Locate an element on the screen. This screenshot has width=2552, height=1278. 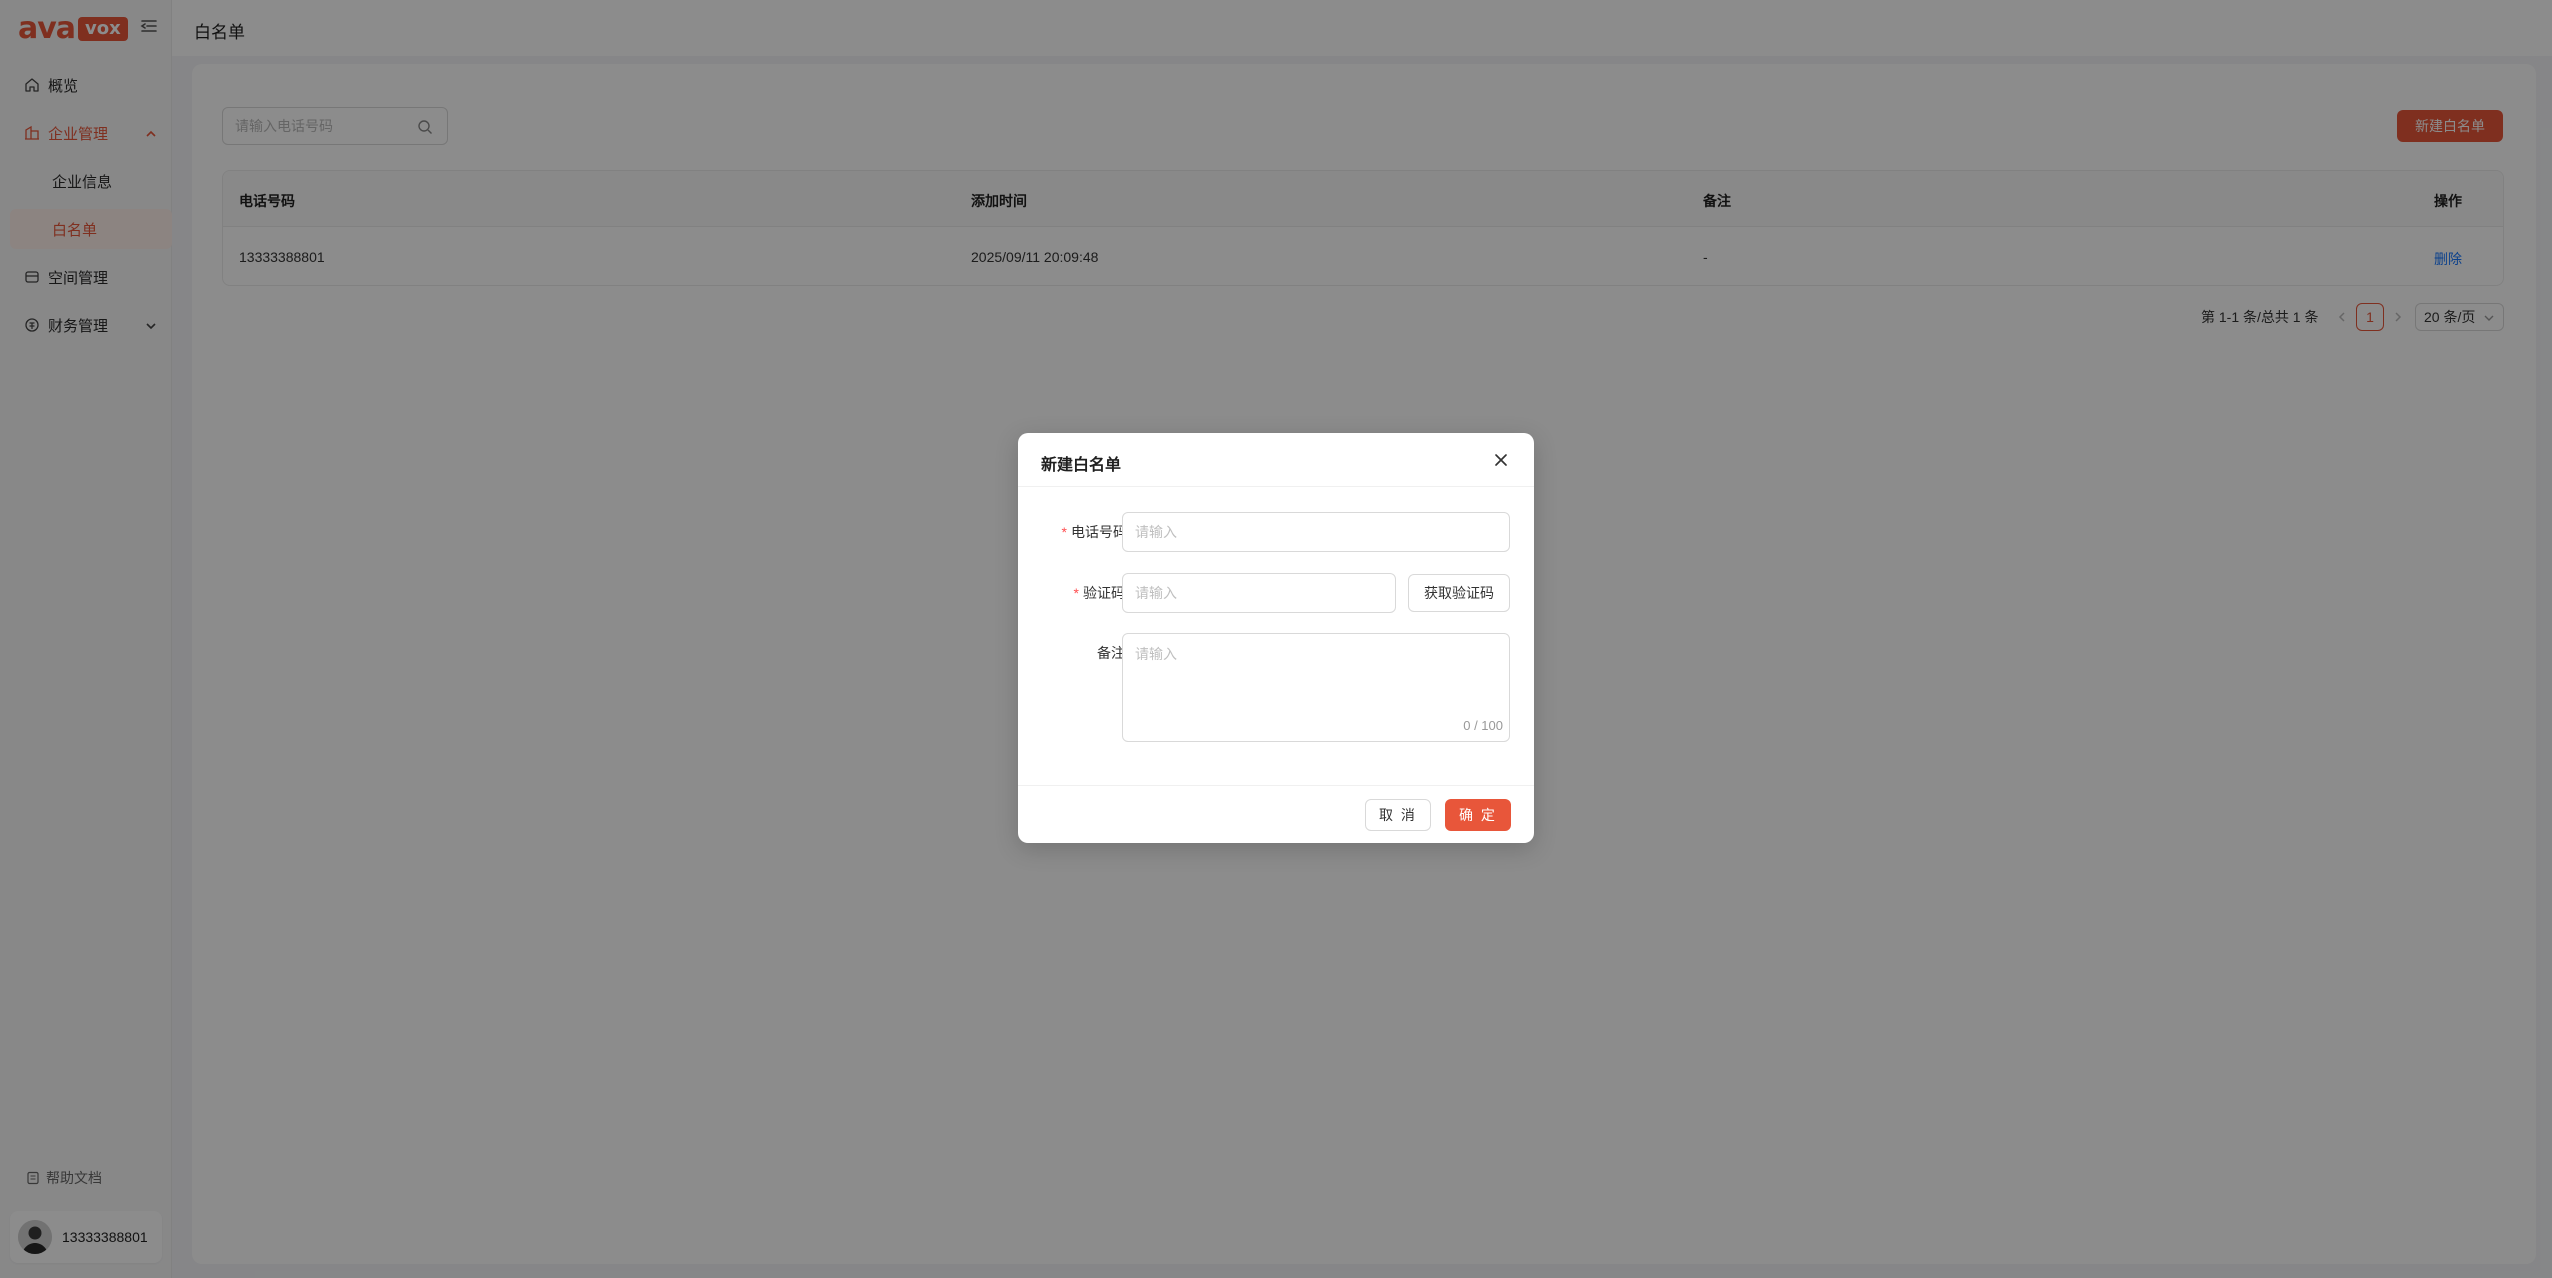
phone-label-text: 电话号码 is located at coordinates (1099, 532).